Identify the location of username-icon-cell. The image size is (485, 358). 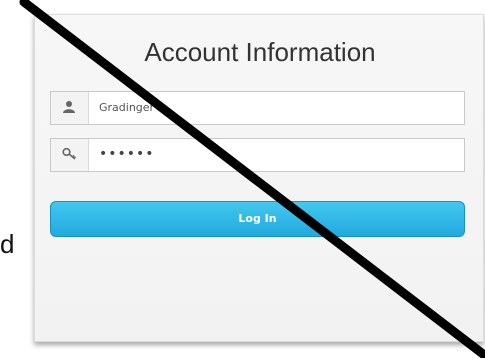
(70, 108).